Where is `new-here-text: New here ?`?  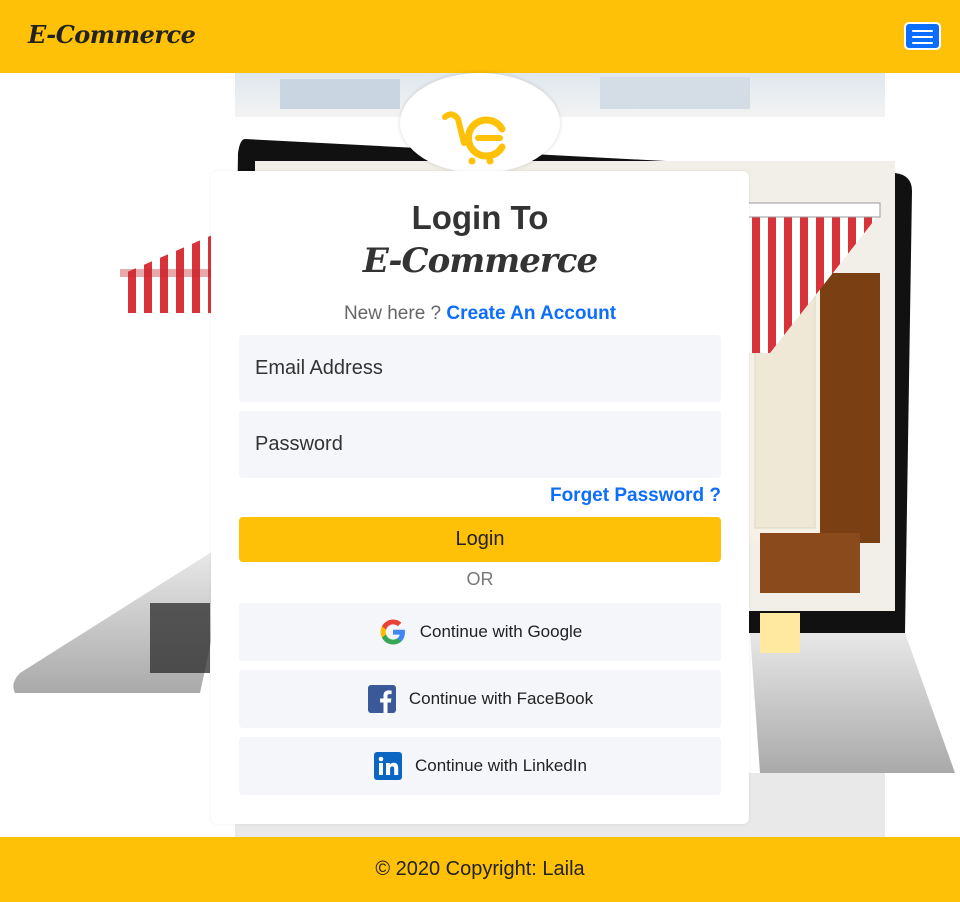
new-here-text: New here ? is located at coordinates (392, 313).